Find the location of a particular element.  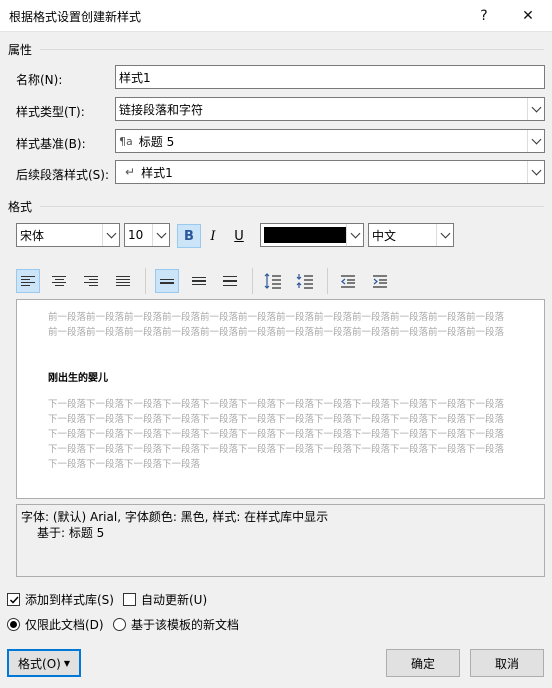

paragraph-style-icon: ¶a is located at coordinates (126, 141).